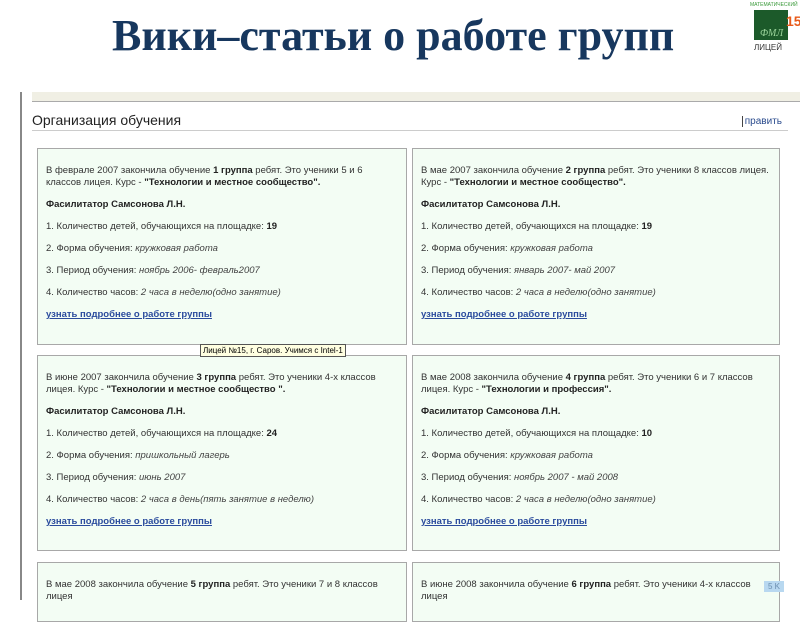 The image size is (800, 622). Describe the element at coordinates (138, 455) in the screenshot. I see `info-line: 2. Форма обучения: пришкольный лагерь` at that location.